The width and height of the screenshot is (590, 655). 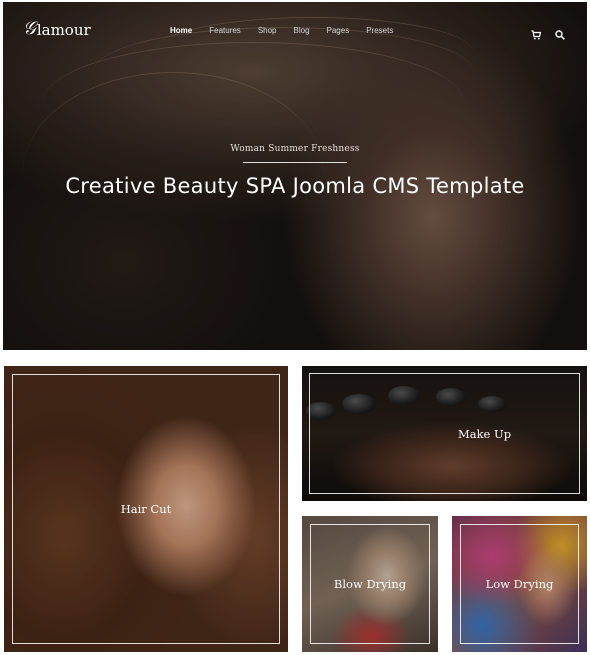 What do you see at coordinates (302, 30) in the screenshot?
I see `nav-blog: Blog` at bounding box center [302, 30].